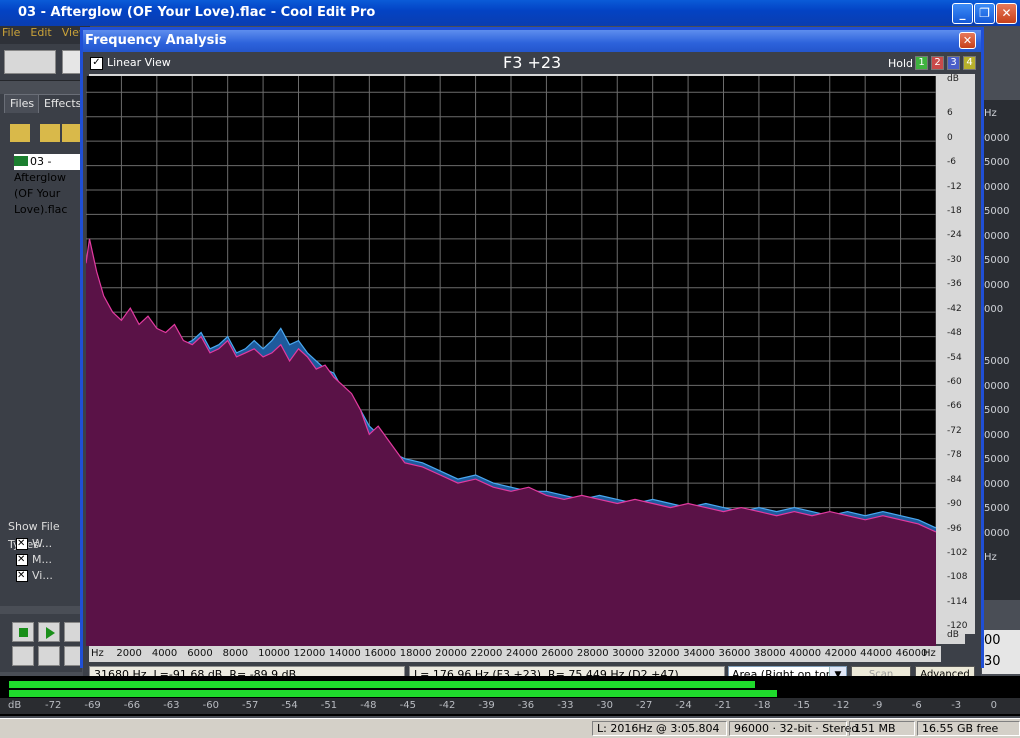 This screenshot has width=1020, height=738. What do you see at coordinates (22, 103) in the screenshot?
I see `tab-files: Files` at bounding box center [22, 103].